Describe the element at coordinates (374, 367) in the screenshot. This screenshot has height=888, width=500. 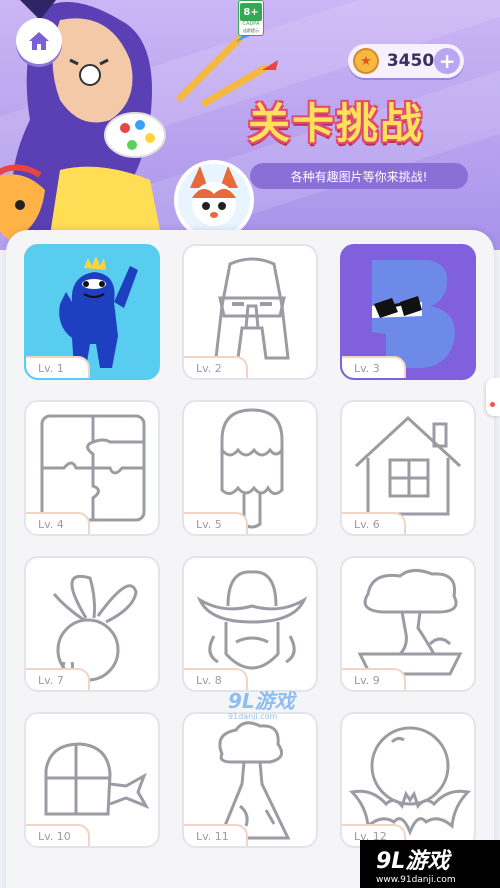
I see `level-label: Lv. 3` at that location.